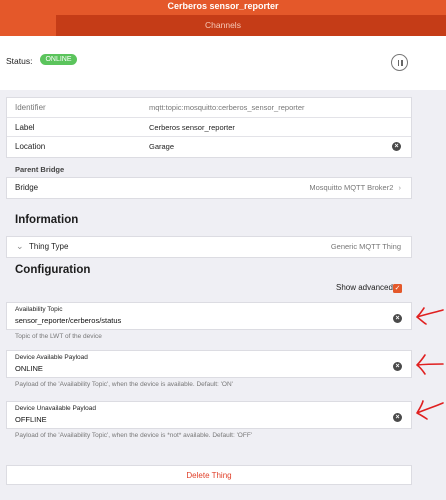 The height and width of the screenshot is (500, 446). I want to click on field-label: Device Unavailable Payload, so click(55, 408).